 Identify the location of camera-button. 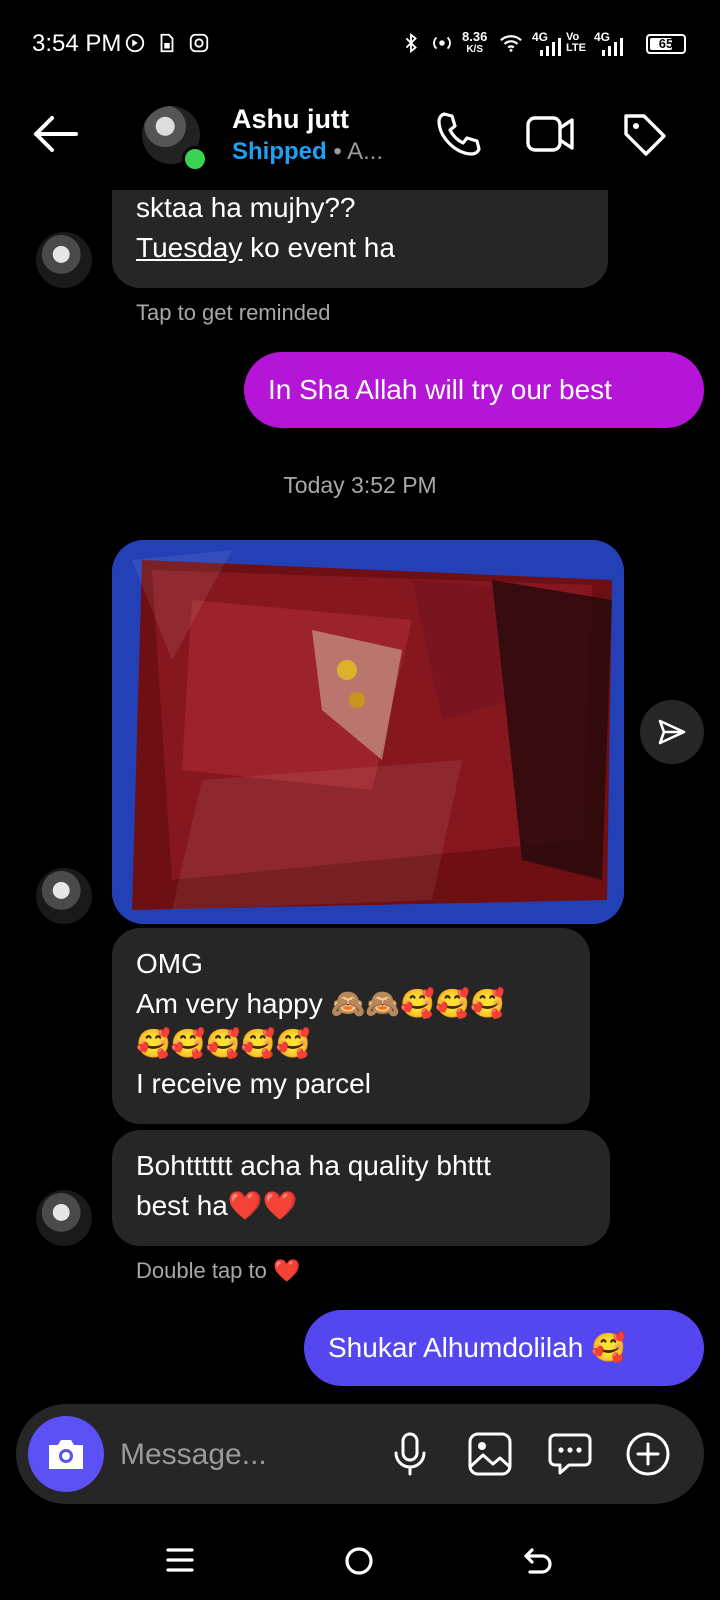
(66, 1454).